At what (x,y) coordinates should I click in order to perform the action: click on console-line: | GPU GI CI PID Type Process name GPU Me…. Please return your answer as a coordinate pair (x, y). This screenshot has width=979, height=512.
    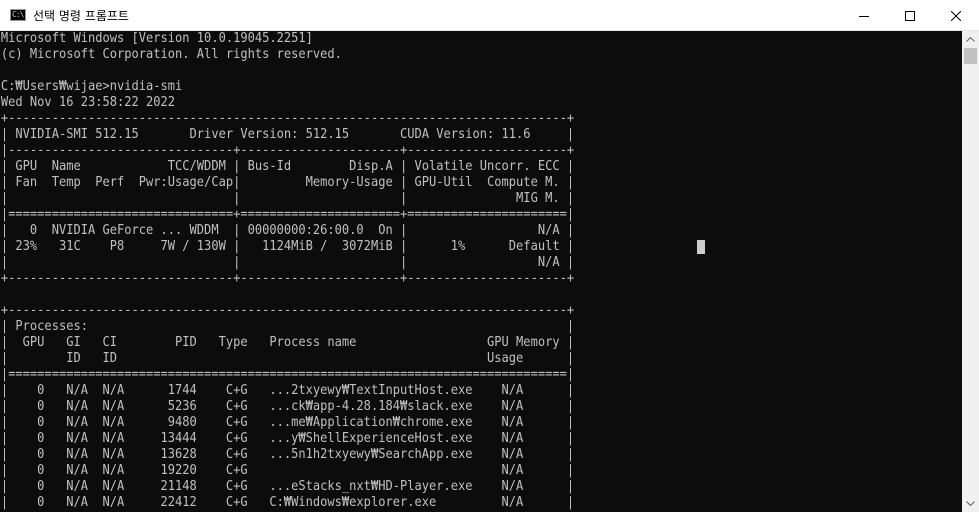
    Looking at the image, I should click on (287, 342).